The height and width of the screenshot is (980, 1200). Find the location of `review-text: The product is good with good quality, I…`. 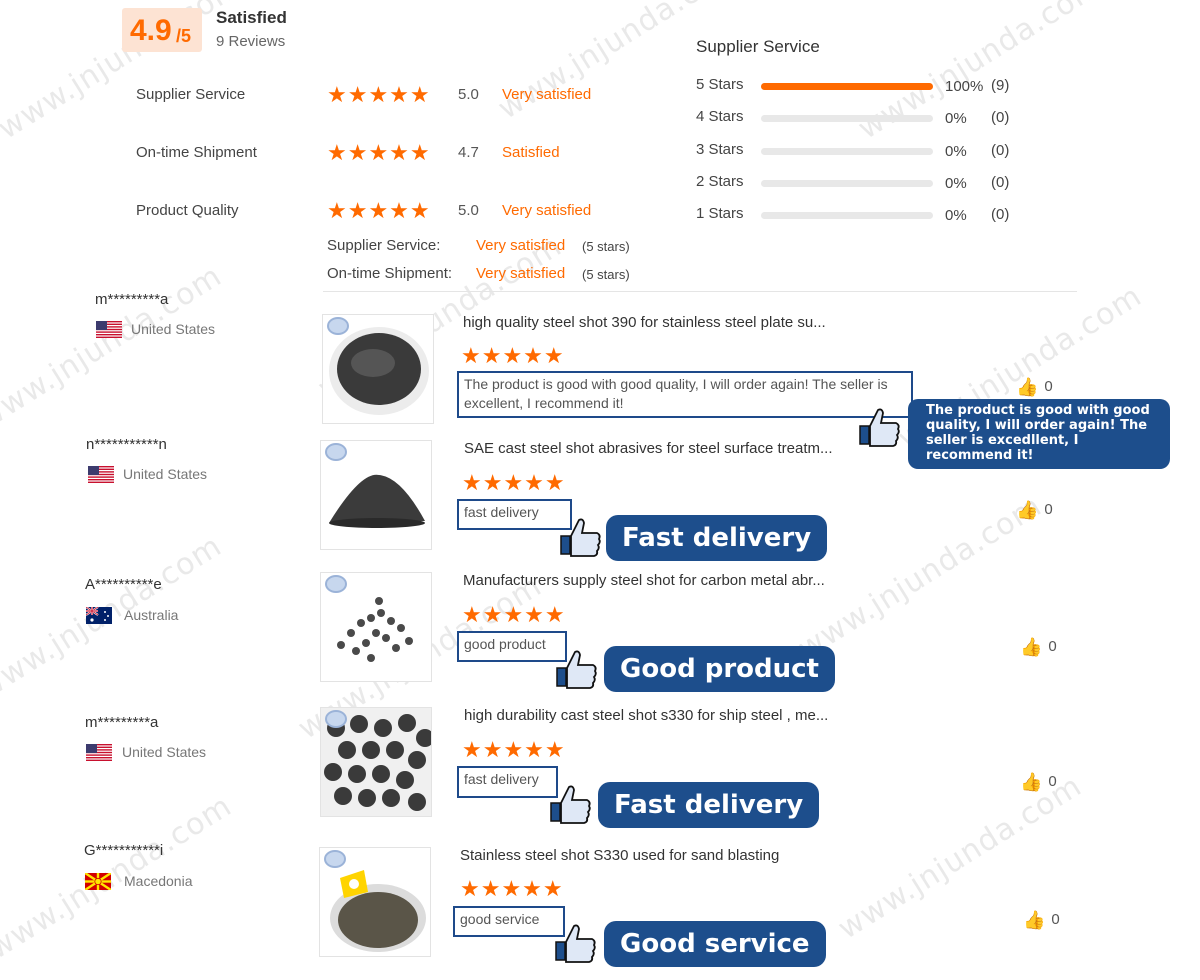

review-text: The product is good with good quality, I… is located at coordinates (685, 394).